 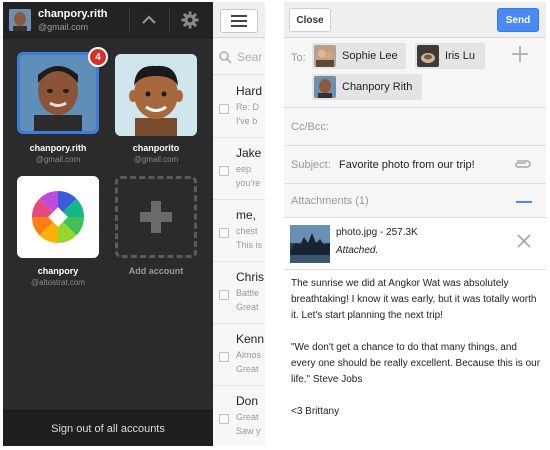 I want to click on mail-sender: Kenn, so click(x=250, y=339).